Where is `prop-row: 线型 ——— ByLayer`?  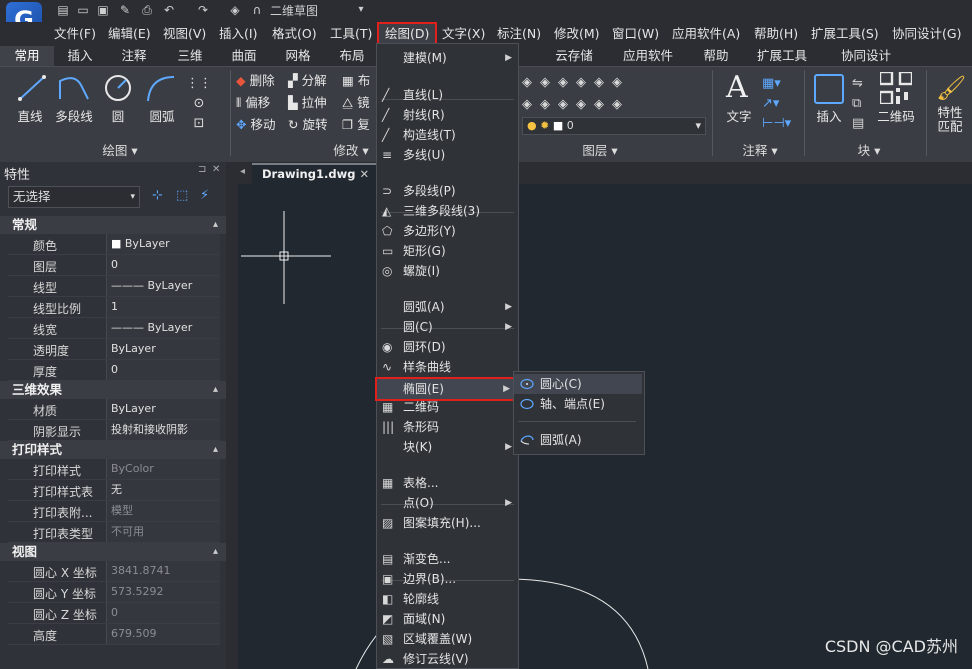
prop-row: 线型 ——— ByLayer is located at coordinates (114, 286).